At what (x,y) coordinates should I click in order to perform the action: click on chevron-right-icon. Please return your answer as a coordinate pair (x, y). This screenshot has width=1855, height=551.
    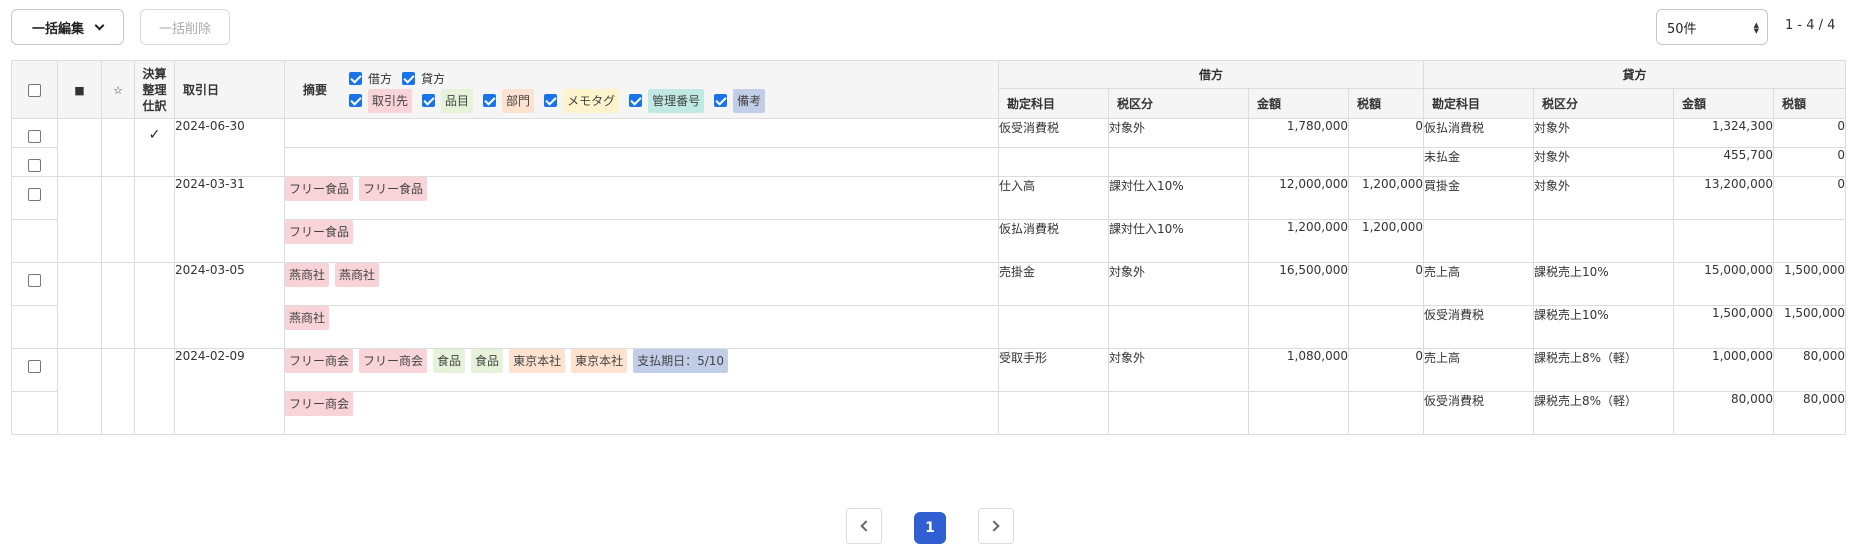
    Looking at the image, I should click on (994, 526).